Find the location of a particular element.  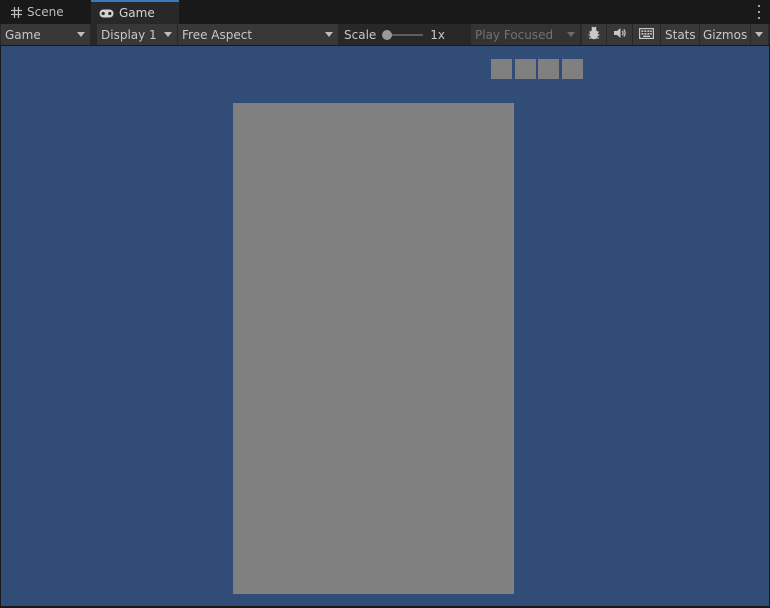

stats-label: Stats is located at coordinates (680, 34).